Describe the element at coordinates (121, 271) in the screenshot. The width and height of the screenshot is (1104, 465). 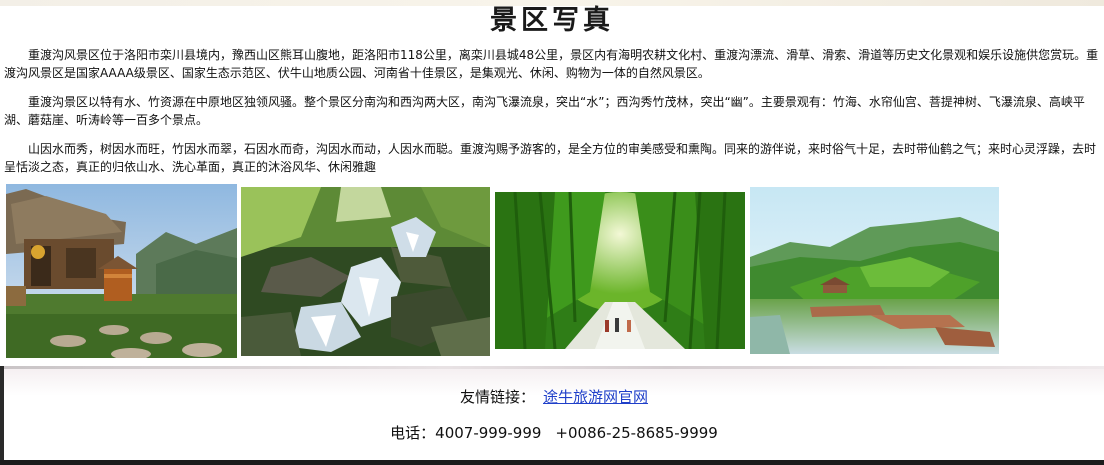
I see `photo-thatched-hut` at that location.